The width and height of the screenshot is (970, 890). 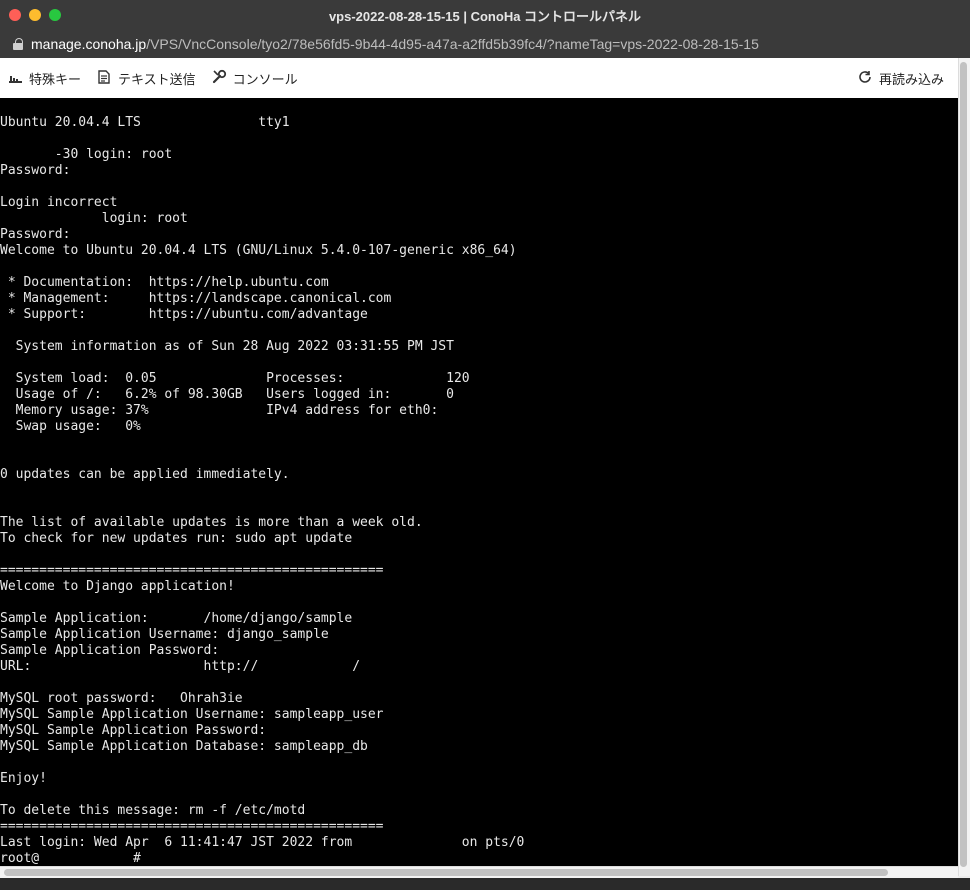 I want to click on console-label: コンソール, so click(x=265, y=79).